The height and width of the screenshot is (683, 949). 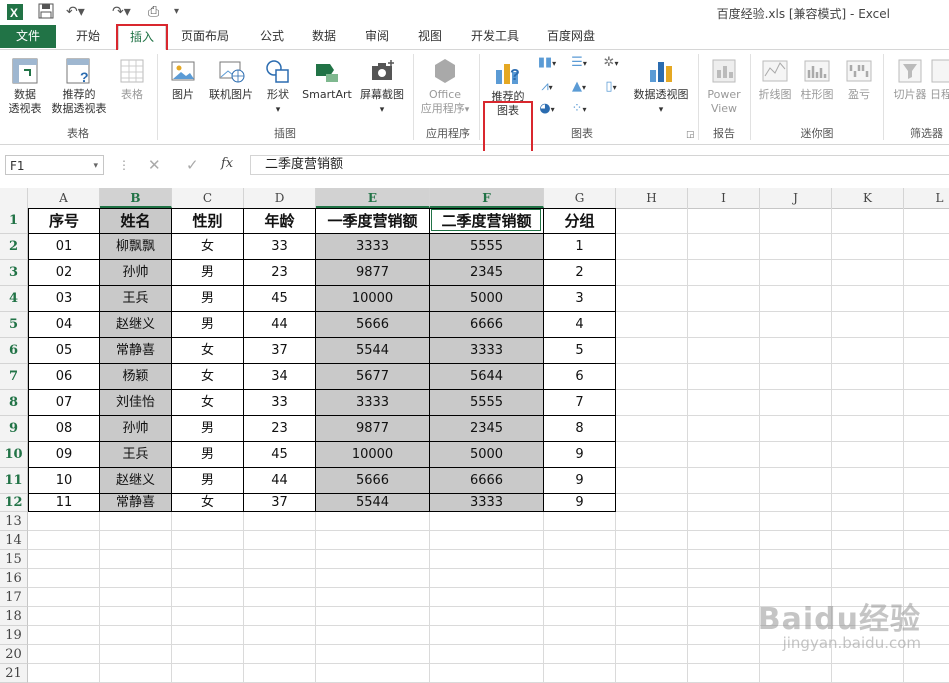 What do you see at coordinates (64, 377) in the screenshot?
I see `table-cell: 06` at bounding box center [64, 377].